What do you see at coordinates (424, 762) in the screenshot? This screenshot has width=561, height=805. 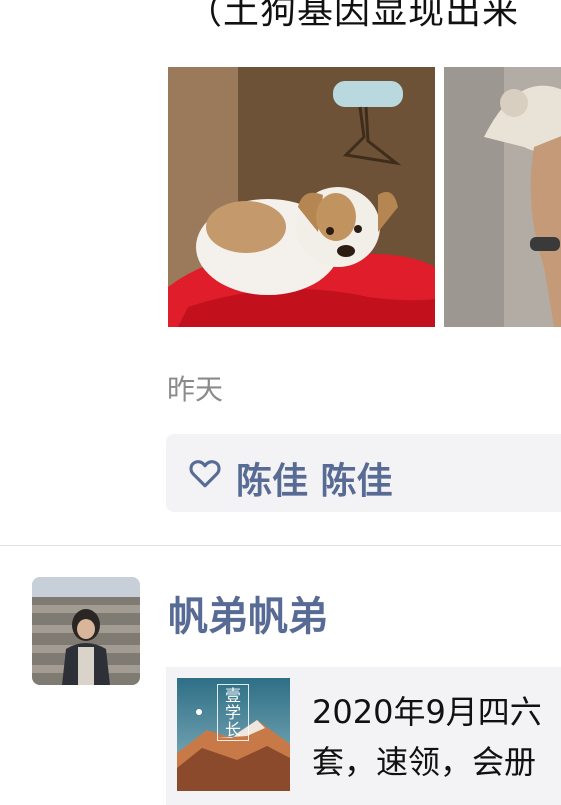 I see `share-text-line-2: 套，速领，会册` at bounding box center [424, 762].